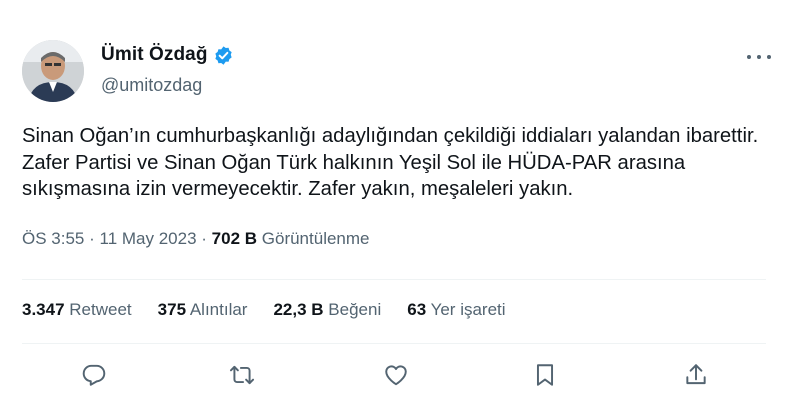  I want to click on retweets-label: Retweet, so click(100, 309).